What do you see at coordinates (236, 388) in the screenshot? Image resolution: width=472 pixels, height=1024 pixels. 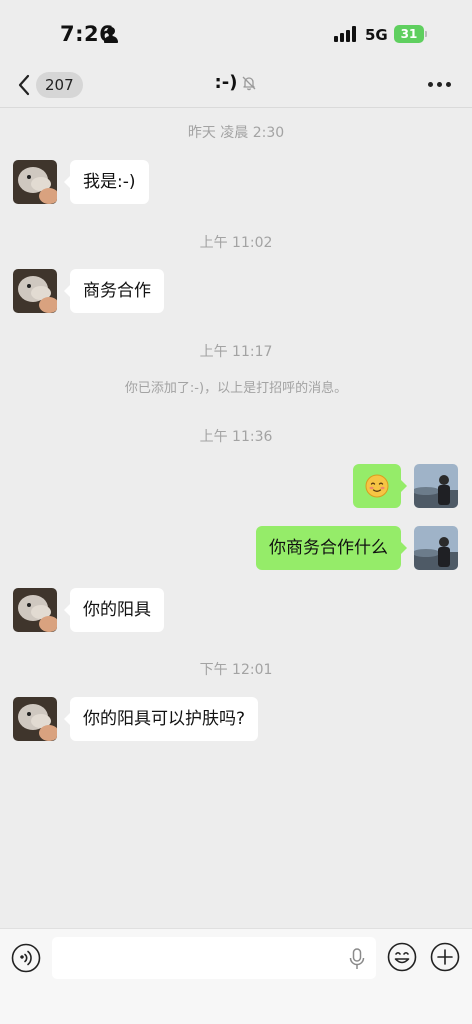 I see `system-message: 你已添加了:-)，以上是打招呼的消息。` at bounding box center [236, 388].